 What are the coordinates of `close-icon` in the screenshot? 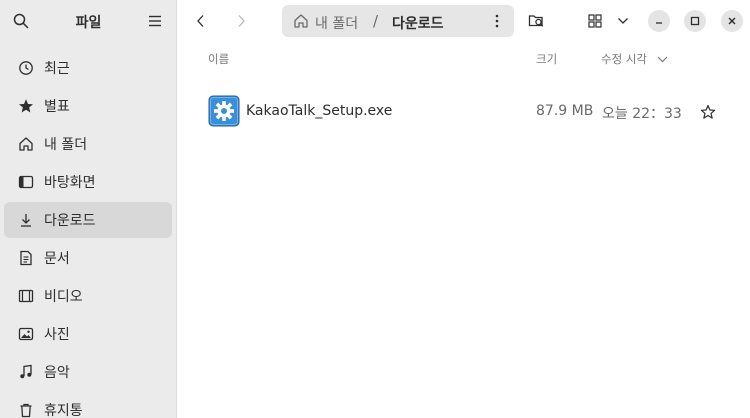 It's located at (732, 21).